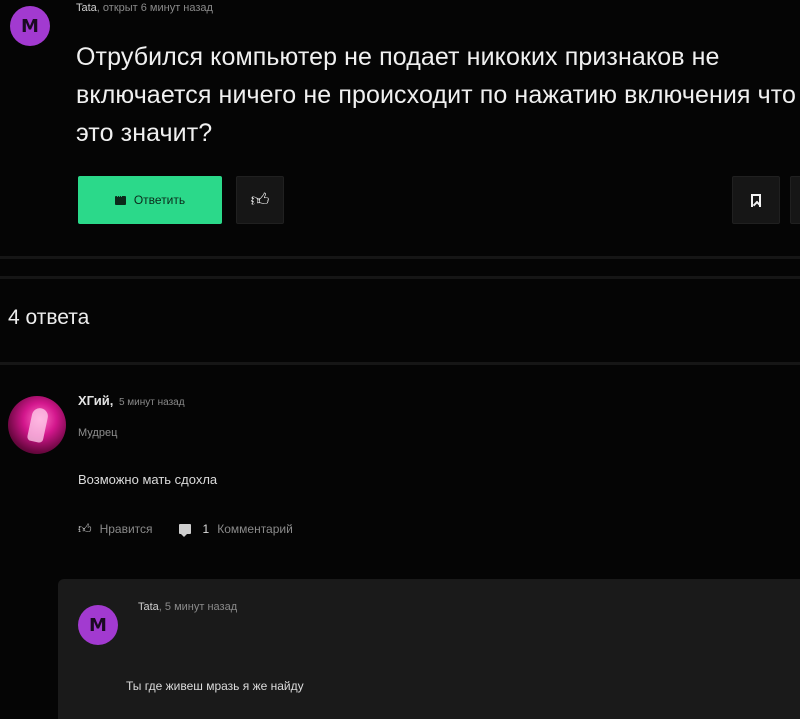 This screenshot has width=800, height=719. I want to click on reply-button-label: Ответить, so click(159, 200).